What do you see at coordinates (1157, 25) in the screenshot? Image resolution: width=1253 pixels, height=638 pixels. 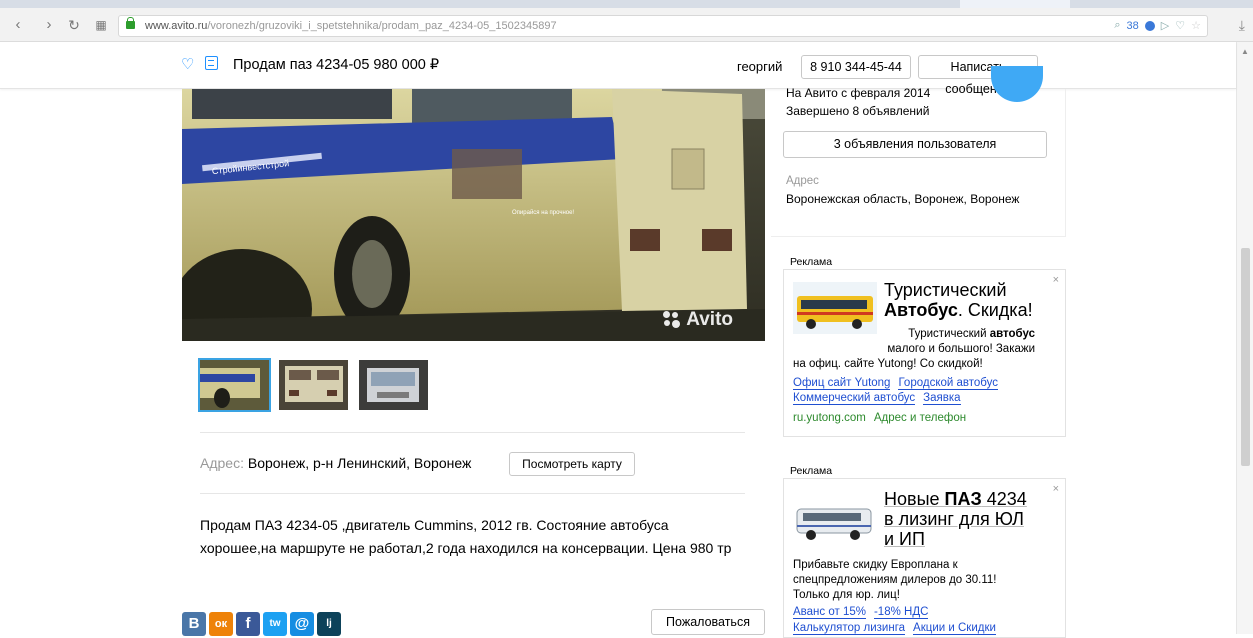 I see `address-bar-actions: ⌕ 38 ▷ ♡ ☆` at bounding box center [1157, 25].